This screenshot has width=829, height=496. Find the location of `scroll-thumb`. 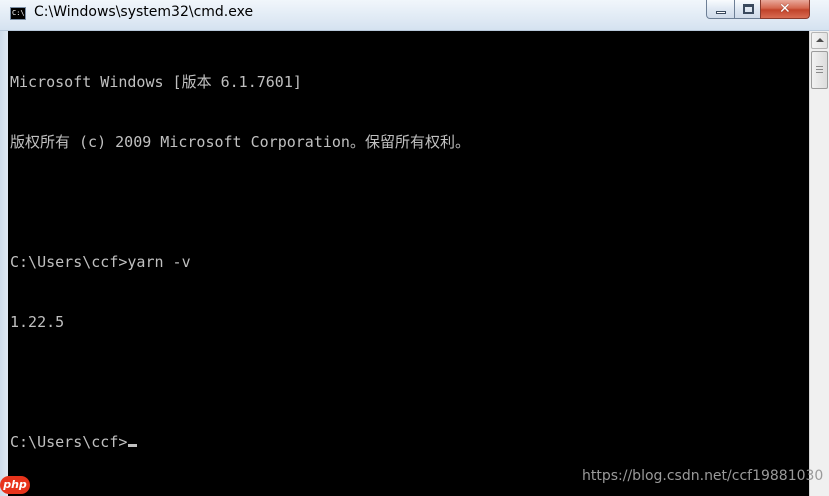

scroll-thumb is located at coordinates (819, 70).